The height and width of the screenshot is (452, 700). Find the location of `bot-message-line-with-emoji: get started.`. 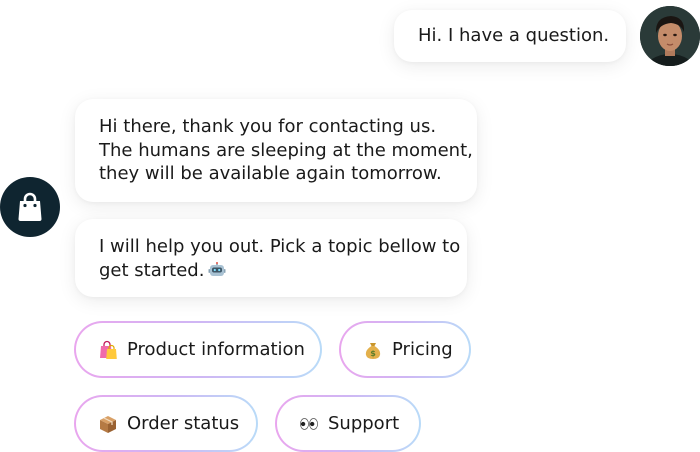

bot-message-line-with-emoji: get started. is located at coordinates (283, 271).